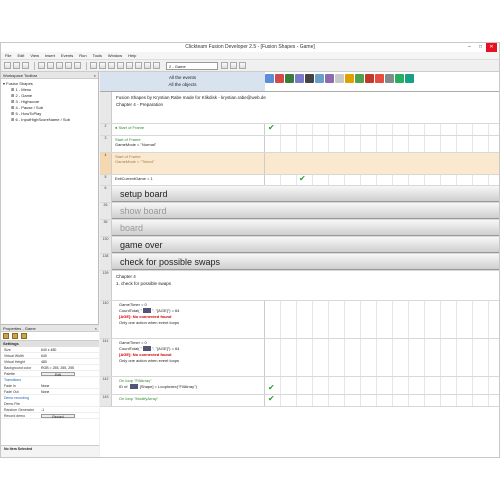 The image size is (500, 500). I want to click on cut-icon, so click(41, 65).